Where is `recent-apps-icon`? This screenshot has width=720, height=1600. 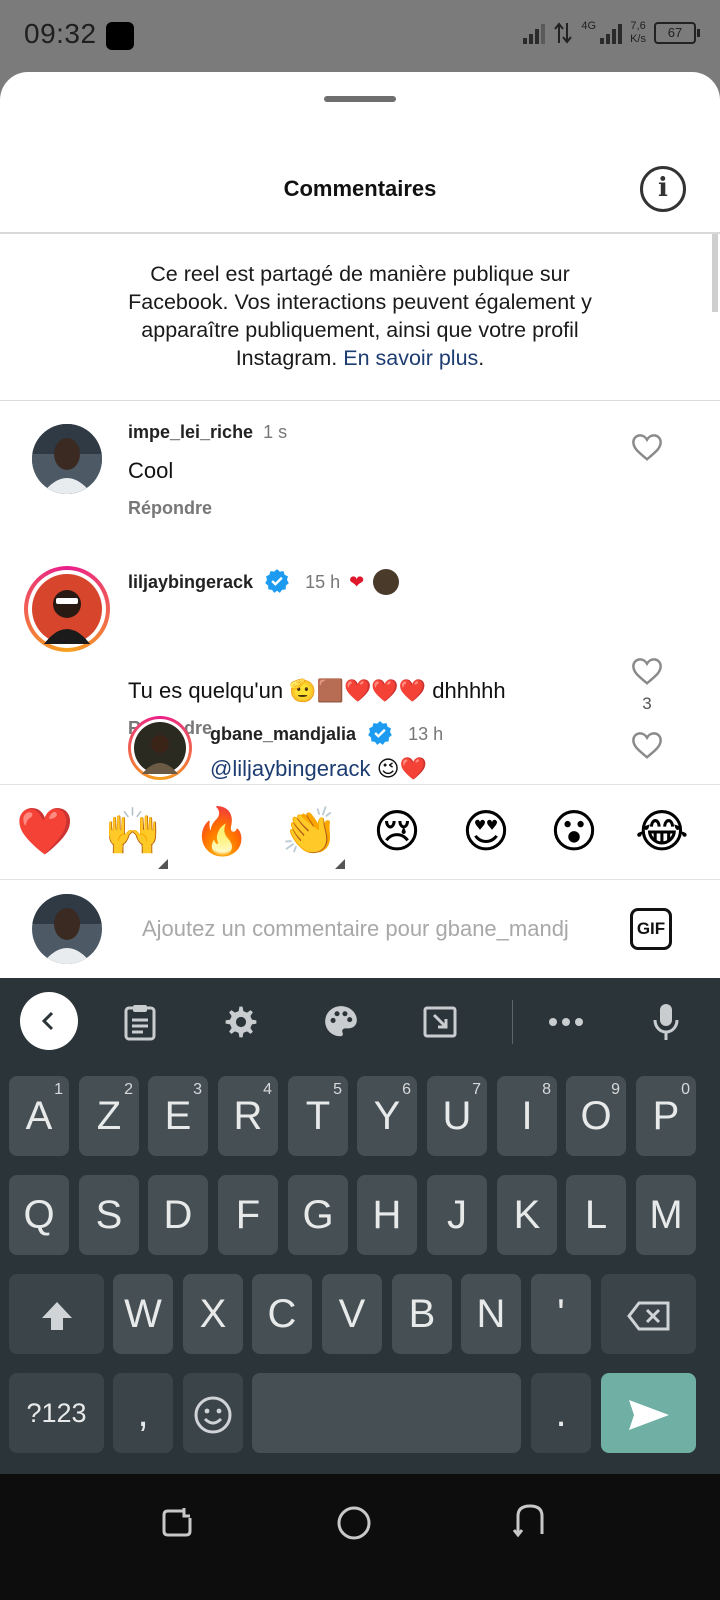 recent-apps-icon is located at coordinates (177, 1523).